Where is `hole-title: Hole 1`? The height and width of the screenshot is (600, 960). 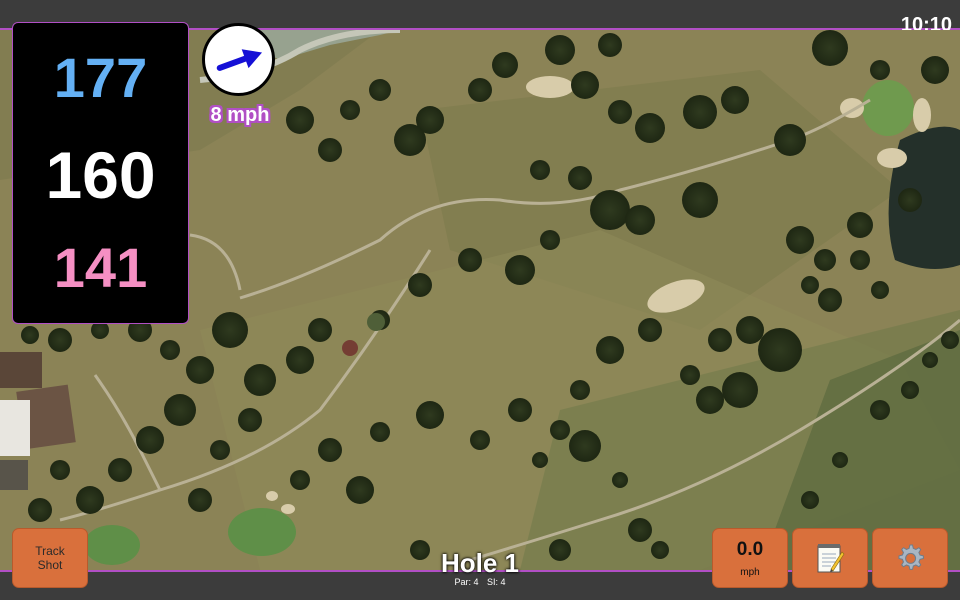
hole-title: Hole 1 is located at coordinates (480, 563).